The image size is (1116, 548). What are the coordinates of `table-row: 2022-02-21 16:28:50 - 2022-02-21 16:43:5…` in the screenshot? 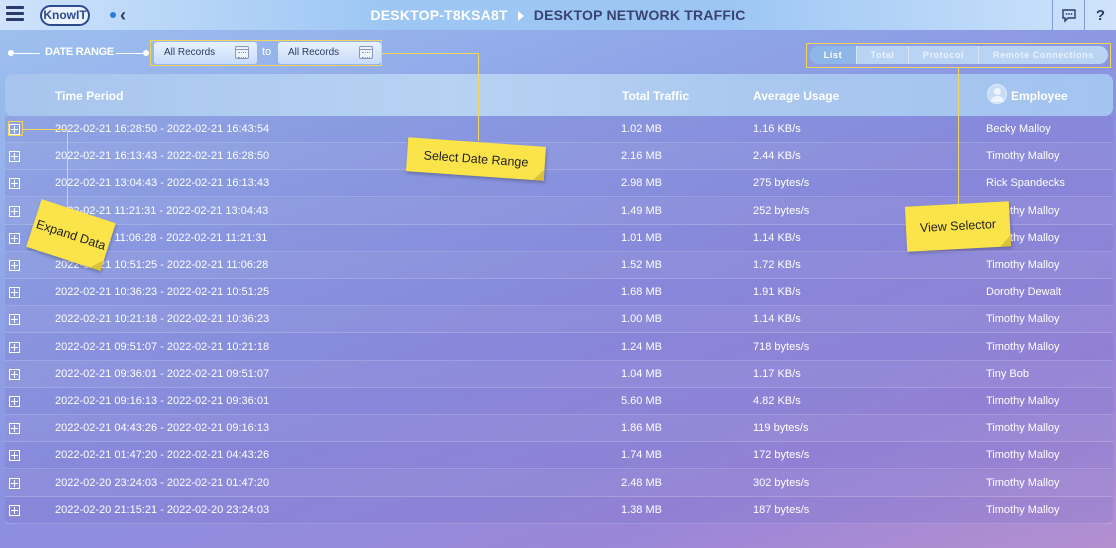 It's located at (559, 129).